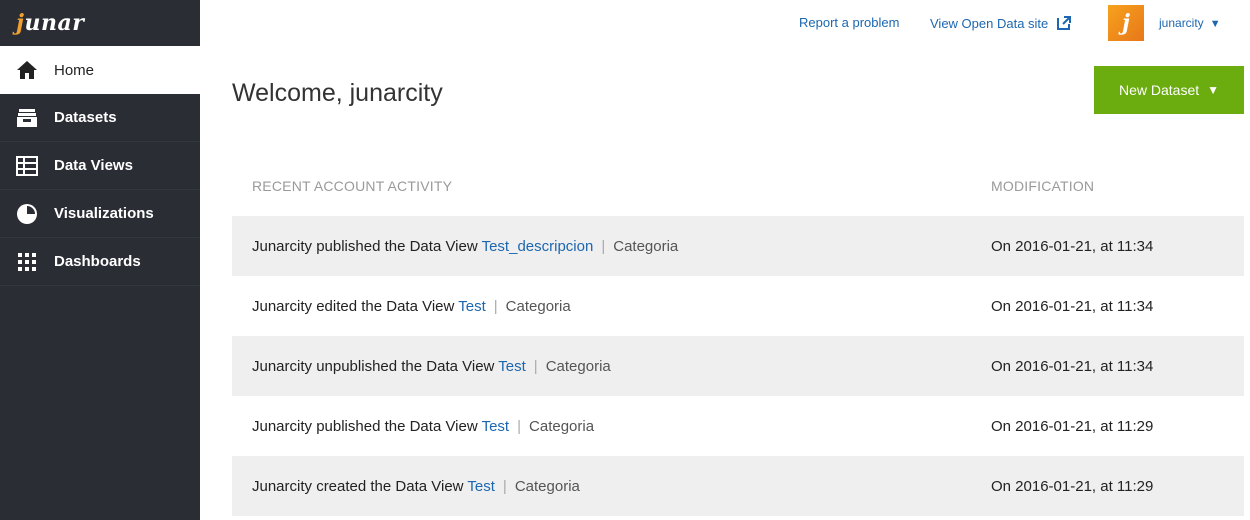 This screenshot has height=520, width=1250. I want to click on sidebar-item-home: Home, so click(100, 70).